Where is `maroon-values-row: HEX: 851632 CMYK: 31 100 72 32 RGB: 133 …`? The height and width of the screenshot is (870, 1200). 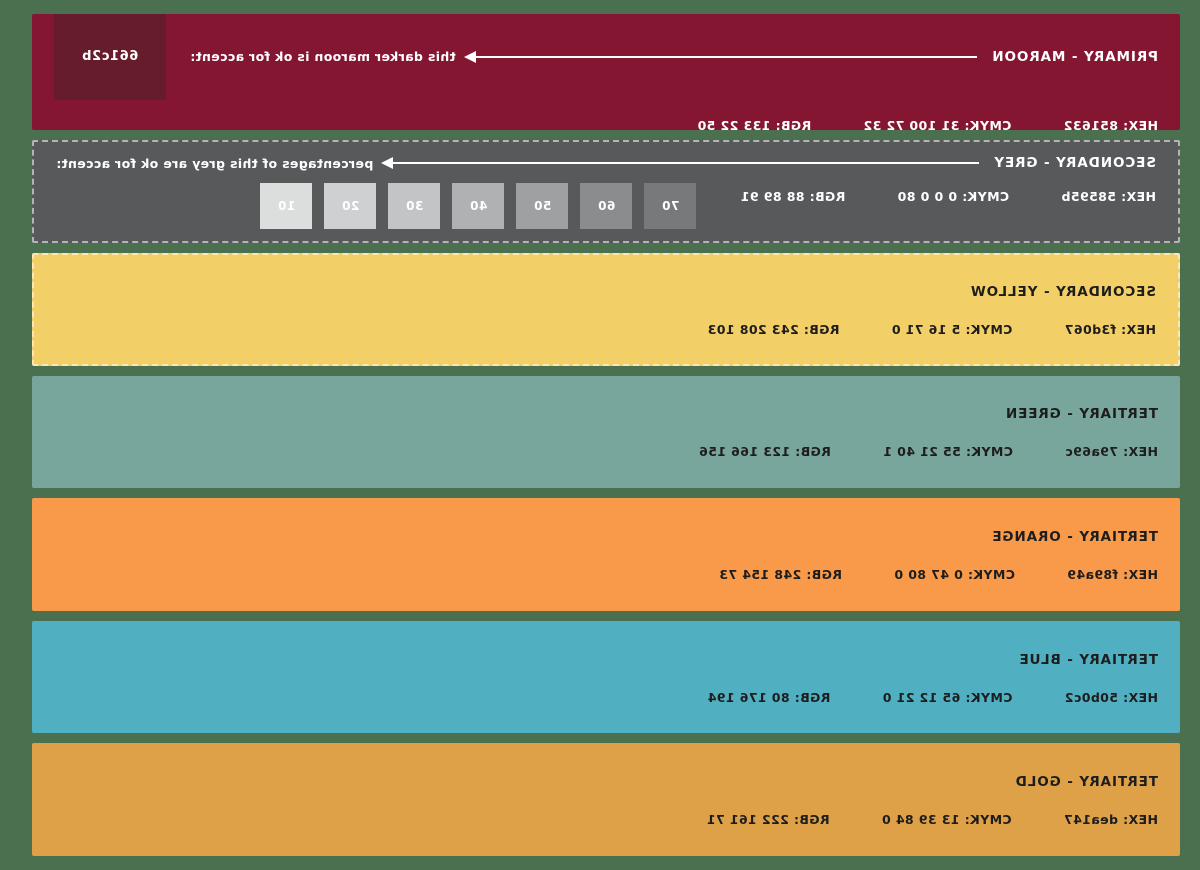 maroon-values-row: HEX: 851632 CMYK: 31 100 72 32 RGB: 133 … is located at coordinates (606, 125).